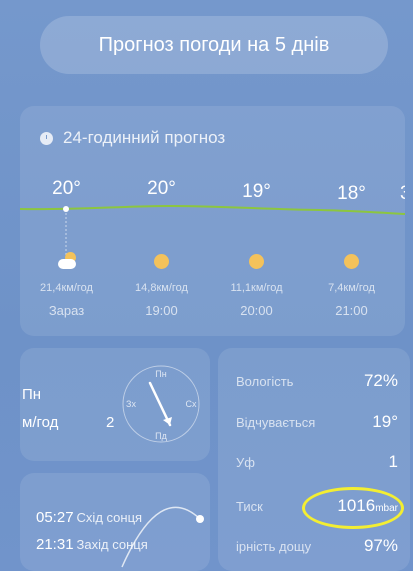 This screenshot has width=413, height=571. I want to click on uv-label: Уф, so click(245, 462).